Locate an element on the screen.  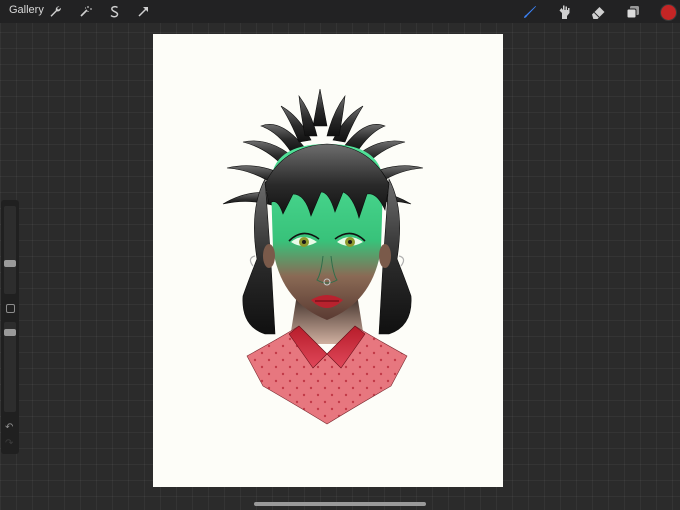
color-picker-button is located at coordinates (668, 12).